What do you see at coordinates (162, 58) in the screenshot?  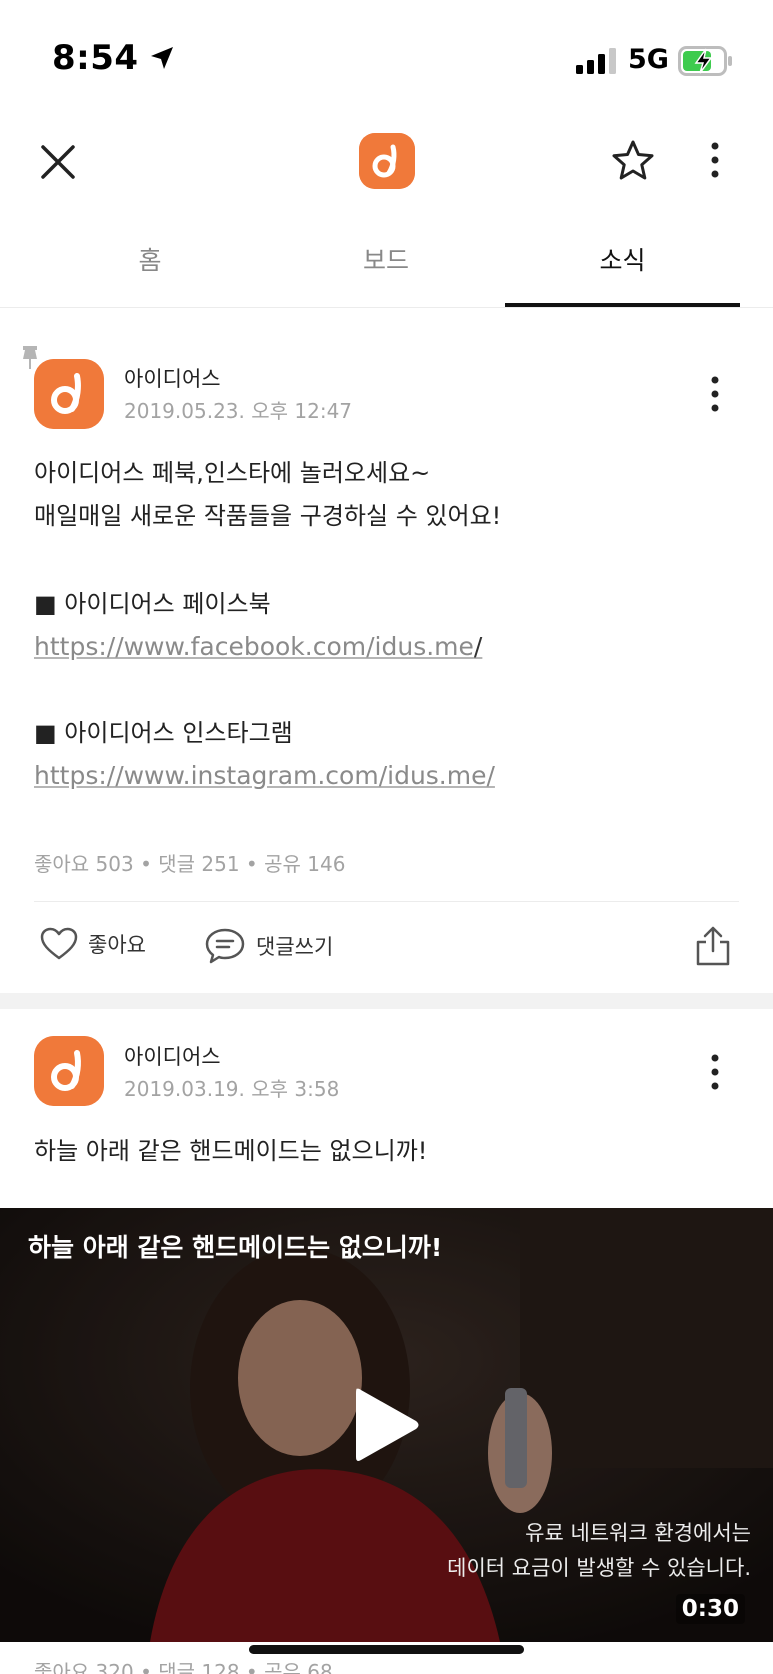 I see `location-arrow-icon` at bounding box center [162, 58].